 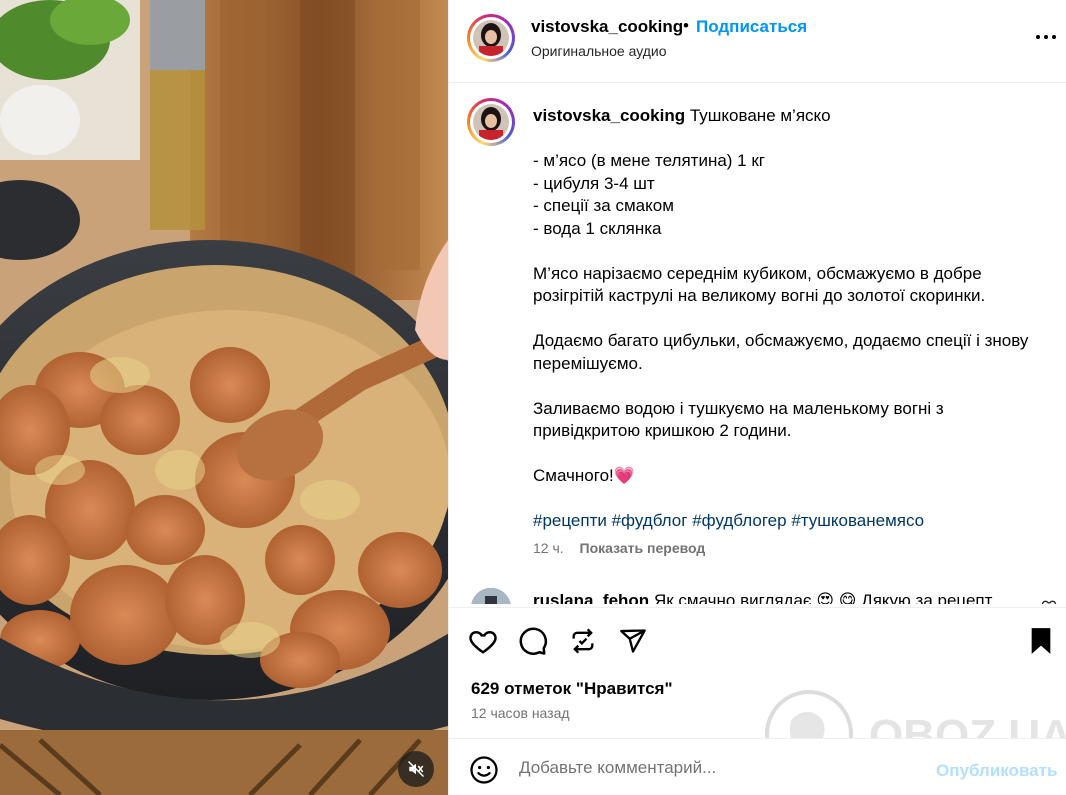 I want to click on share-button, so click(x=633, y=641).